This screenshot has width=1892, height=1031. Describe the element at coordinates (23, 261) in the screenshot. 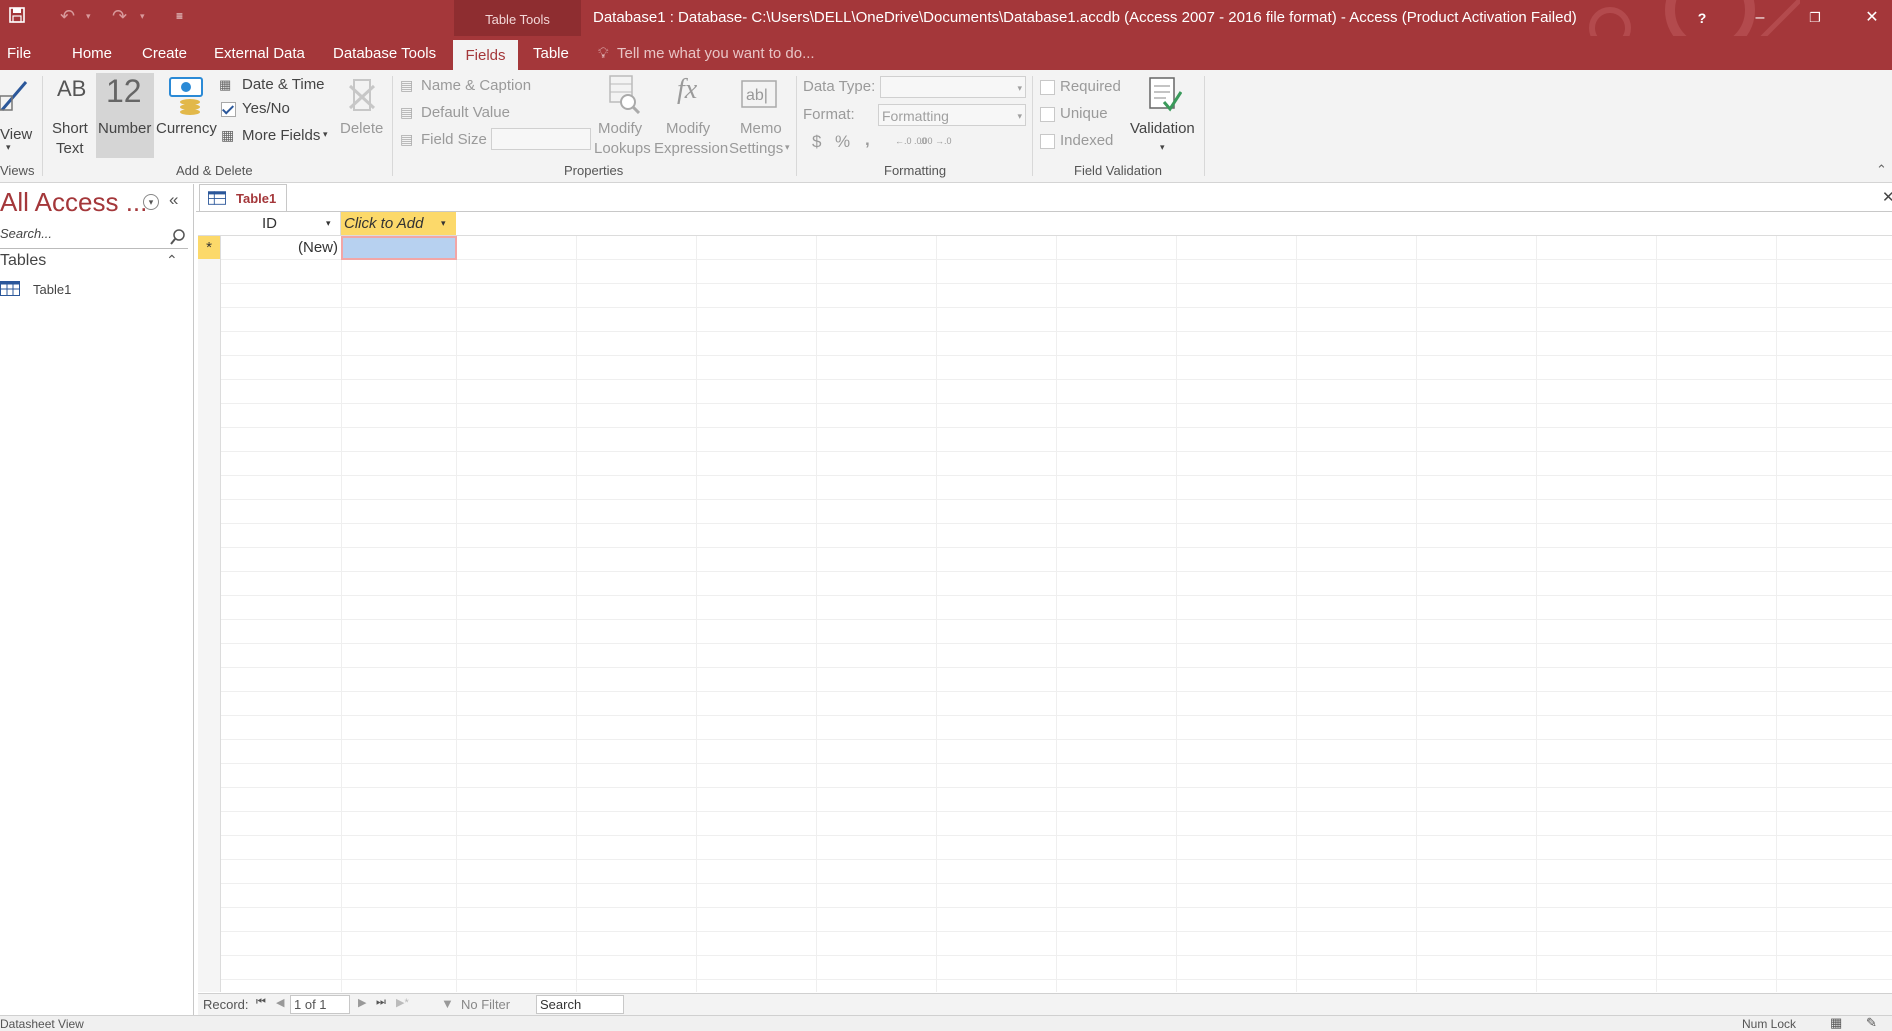

I see `nav-group-tables: Tables` at that location.